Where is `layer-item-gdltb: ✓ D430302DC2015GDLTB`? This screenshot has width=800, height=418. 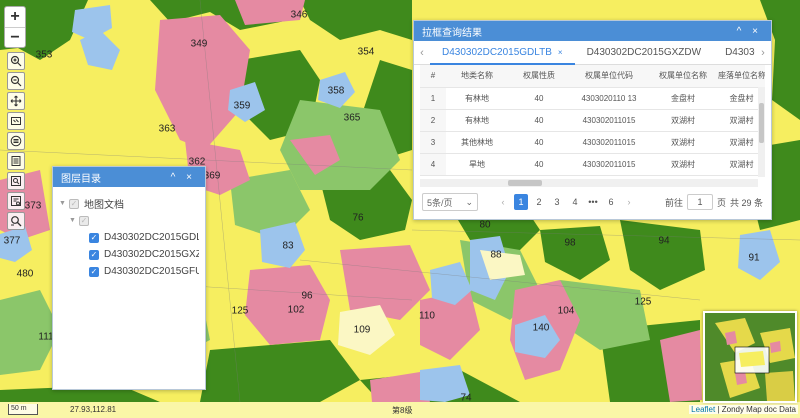 layer-item-gdltb: ✓ D430302DC2015GDLTB is located at coordinates (129, 237).